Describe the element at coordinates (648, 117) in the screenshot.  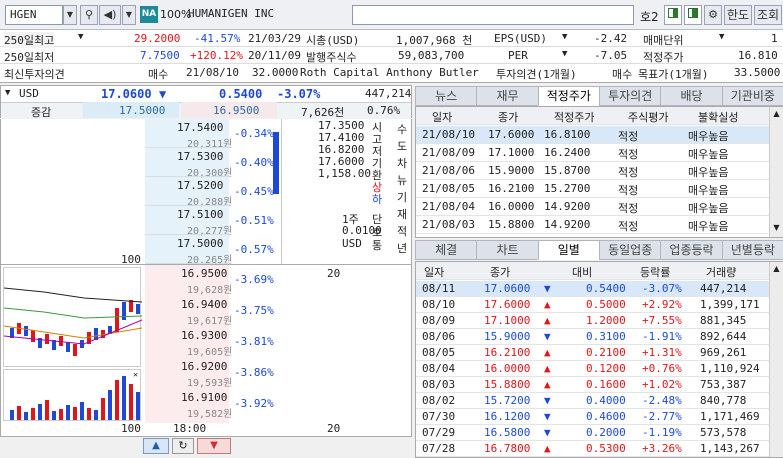
I see `column-header: 주식평가` at that location.